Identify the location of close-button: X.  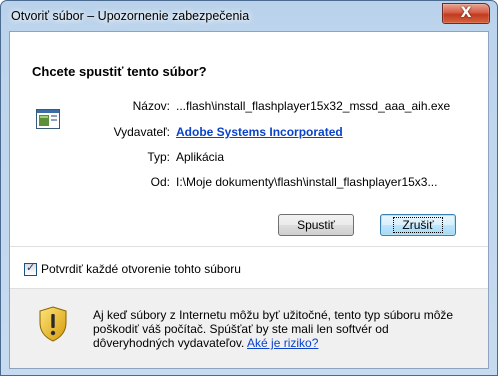
(466, 13).